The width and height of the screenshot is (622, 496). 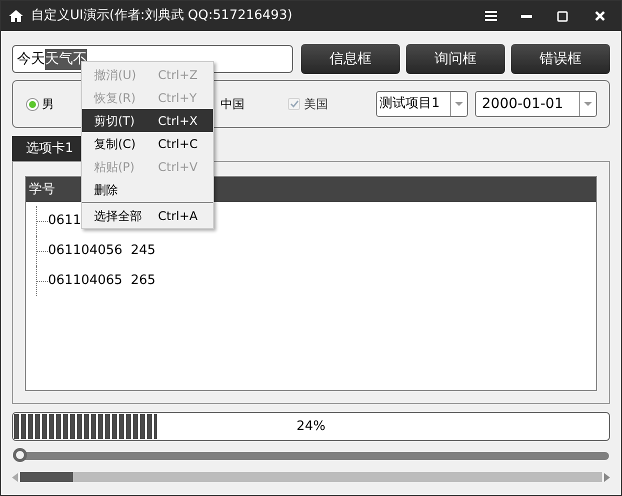 I want to click on tree-item: 061104056 245, so click(x=102, y=251).